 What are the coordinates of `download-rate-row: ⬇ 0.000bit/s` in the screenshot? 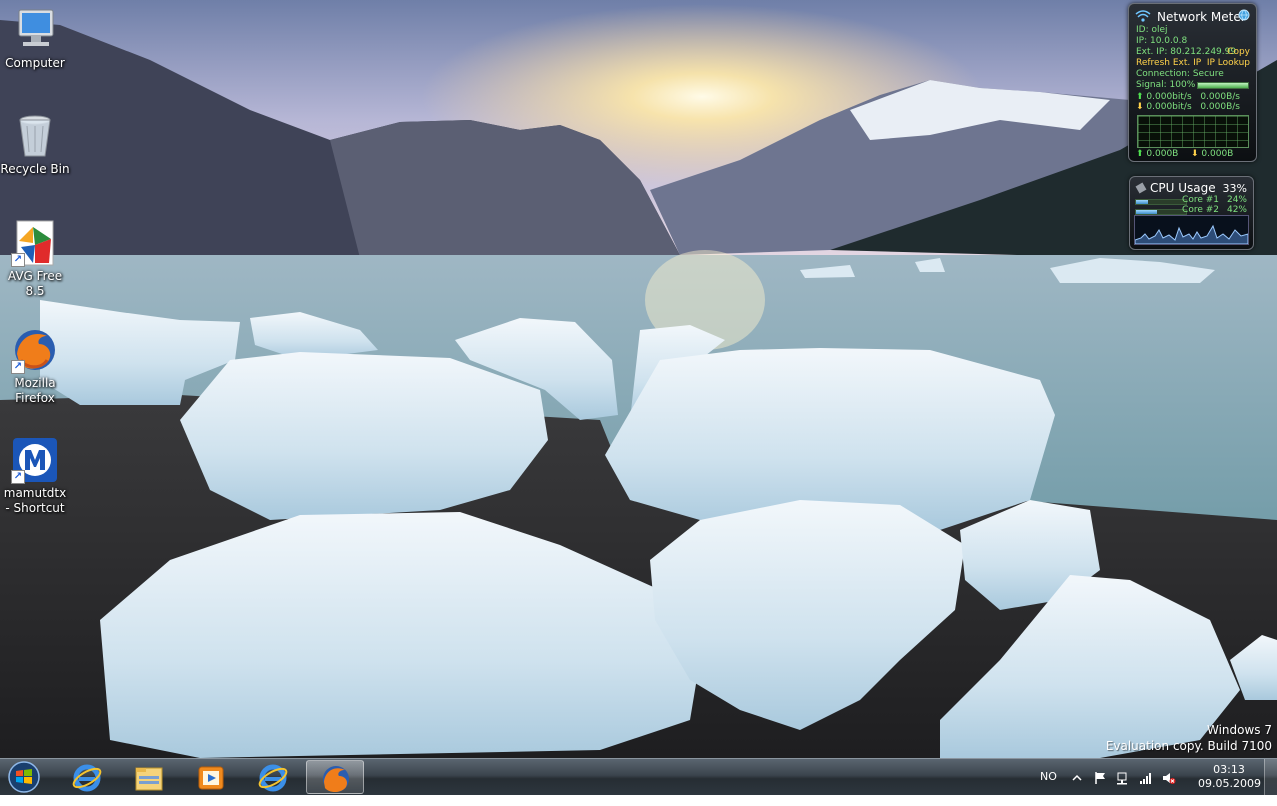 It's located at (1164, 107).